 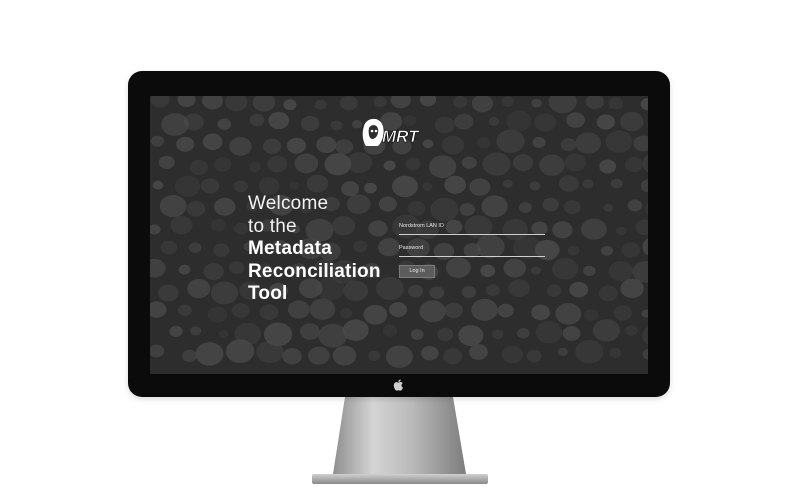 I want to click on welcome-line-2: to the, so click(x=272, y=226).